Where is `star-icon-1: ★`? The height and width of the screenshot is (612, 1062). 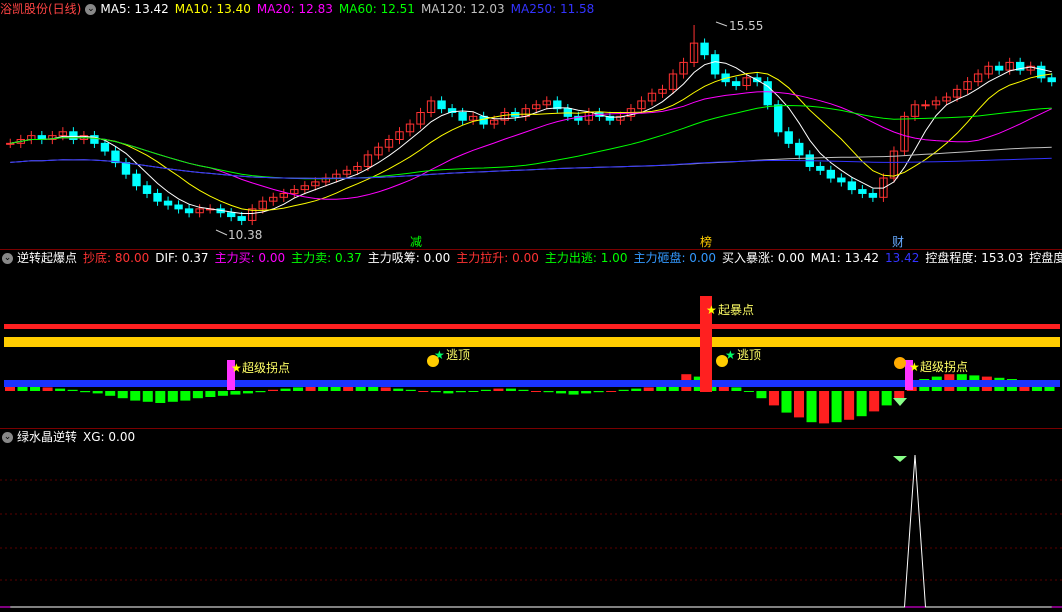
star-icon-1: ★ is located at coordinates (711, 310).